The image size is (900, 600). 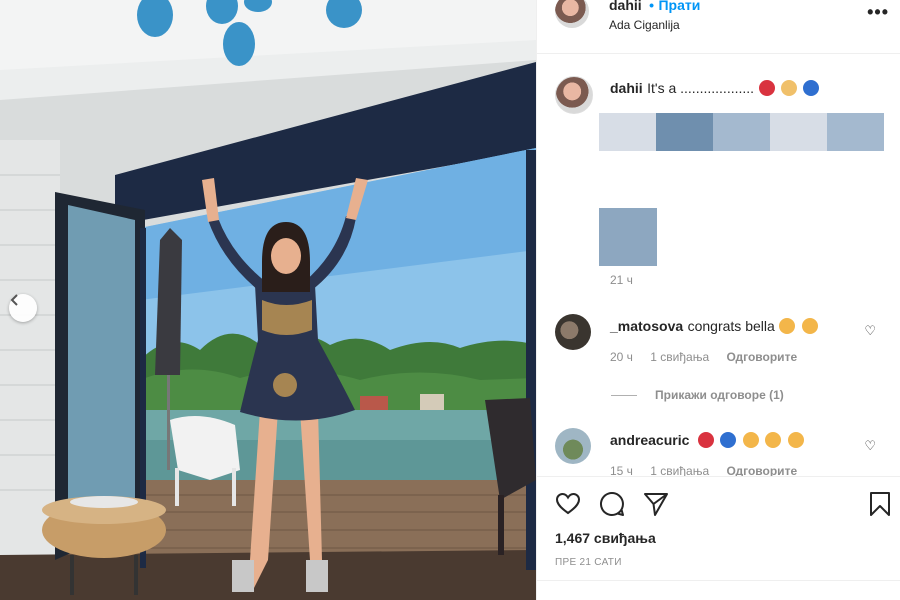 What do you see at coordinates (766, 88) in the screenshot?
I see `broken-heart-emoji` at bounding box center [766, 88].